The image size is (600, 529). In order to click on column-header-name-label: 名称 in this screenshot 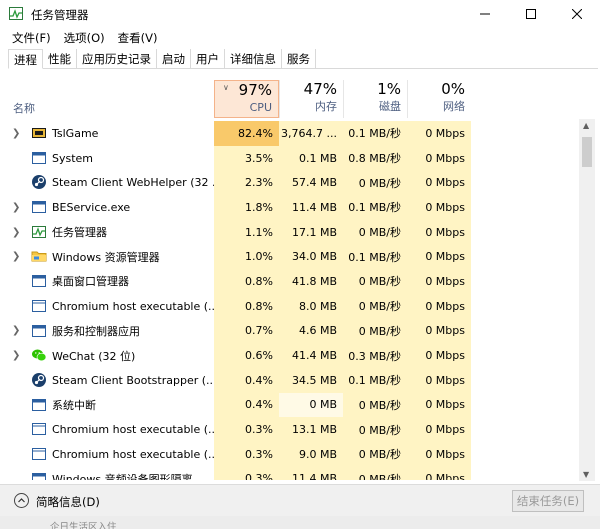, I will do `click(24, 108)`.